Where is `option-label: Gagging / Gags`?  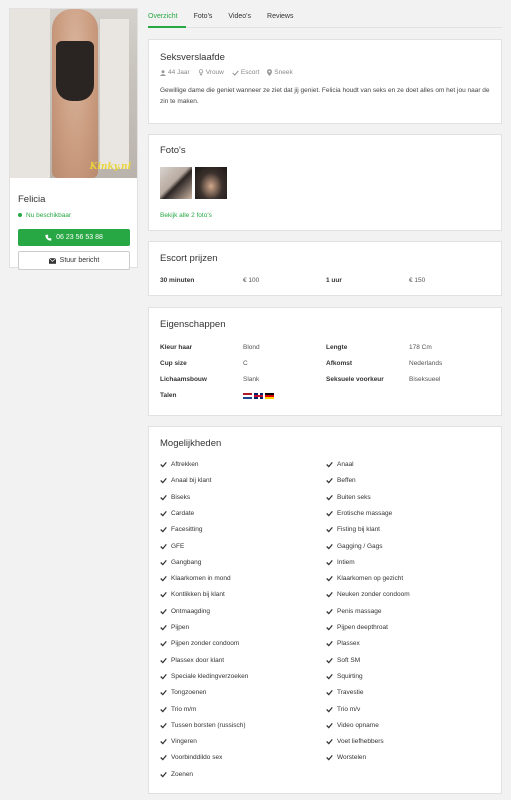
option-label: Gagging / Gags is located at coordinates (360, 546).